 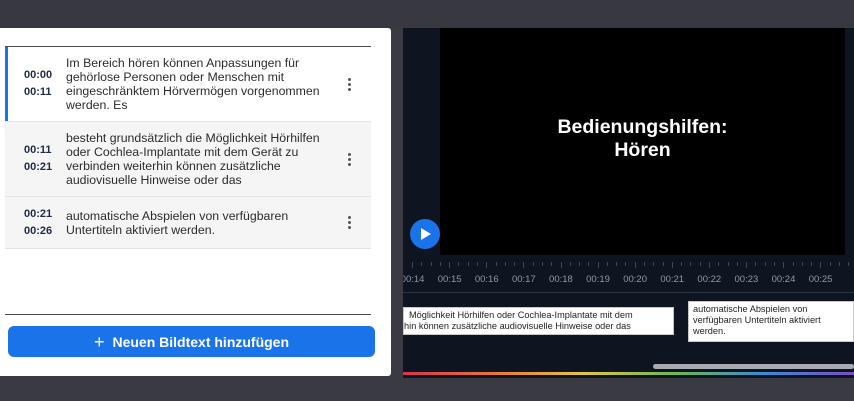 I want to click on add-caption-button: + Neuen Bildtext hinzufügen, so click(x=191, y=341).